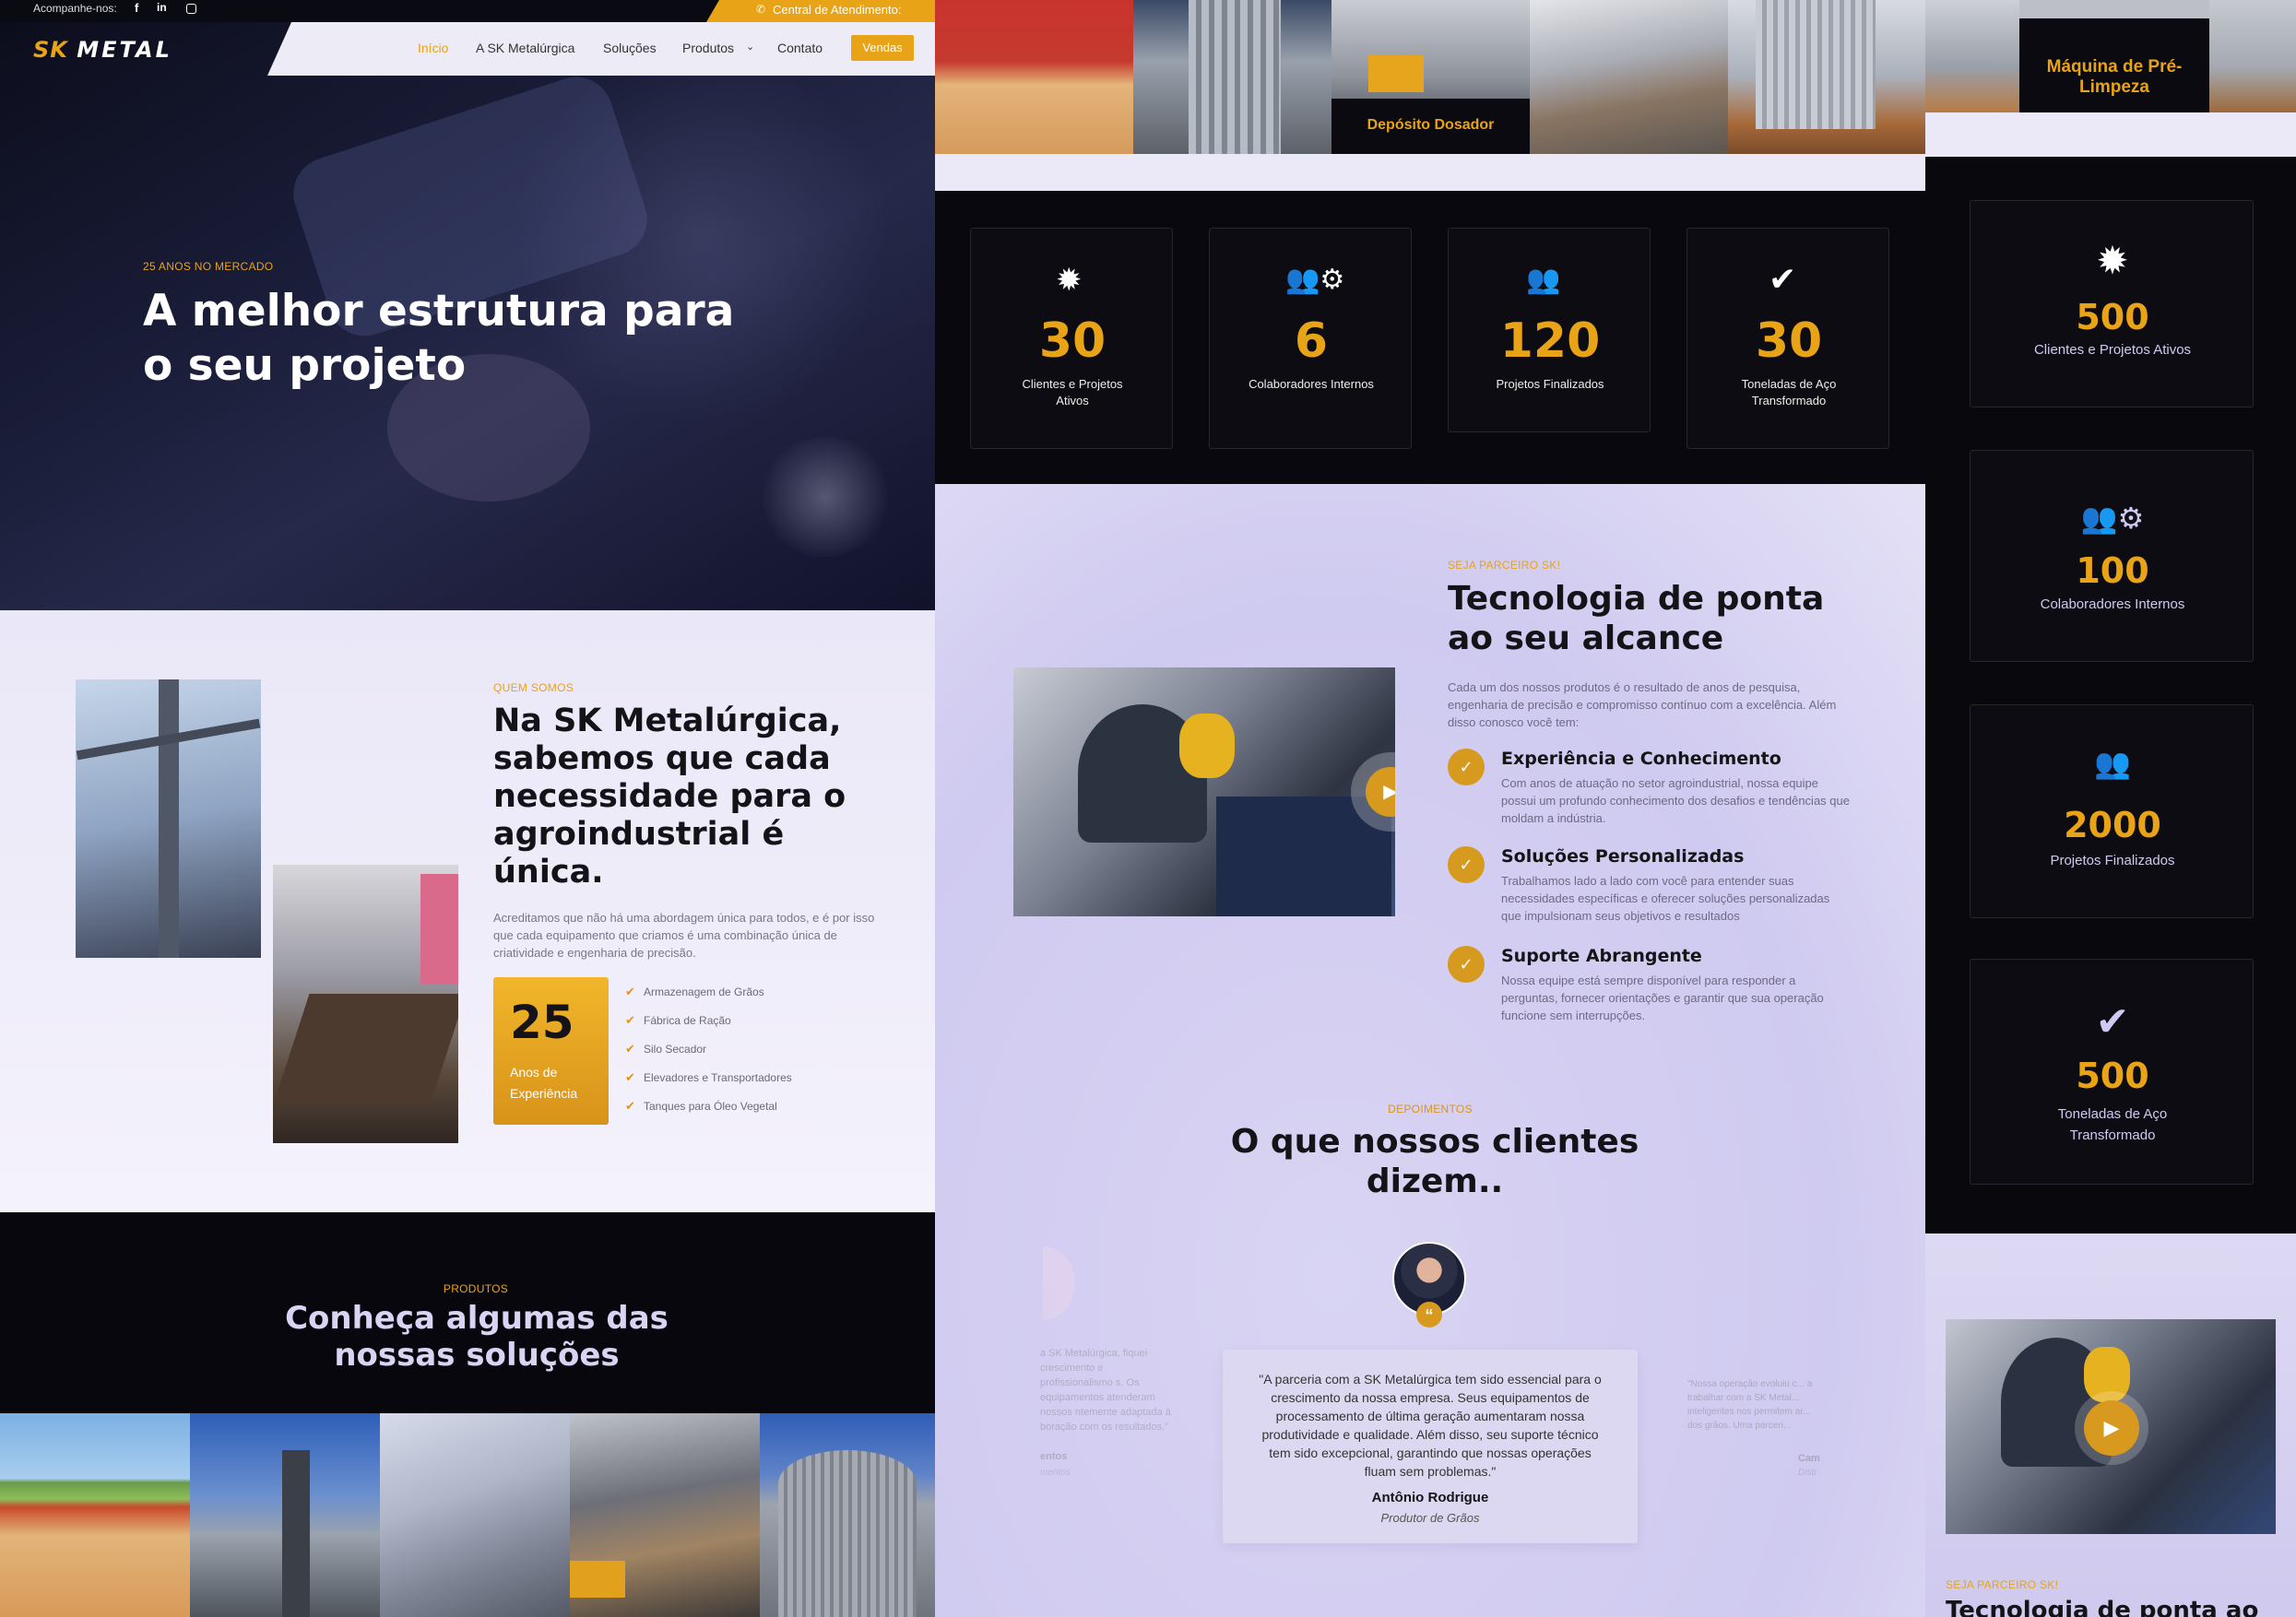 The width and height of the screenshot is (2296, 1617). What do you see at coordinates (525, 48) in the screenshot?
I see `nav-sk-metalurgica: A SK Metalúrgica` at bounding box center [525, 48].